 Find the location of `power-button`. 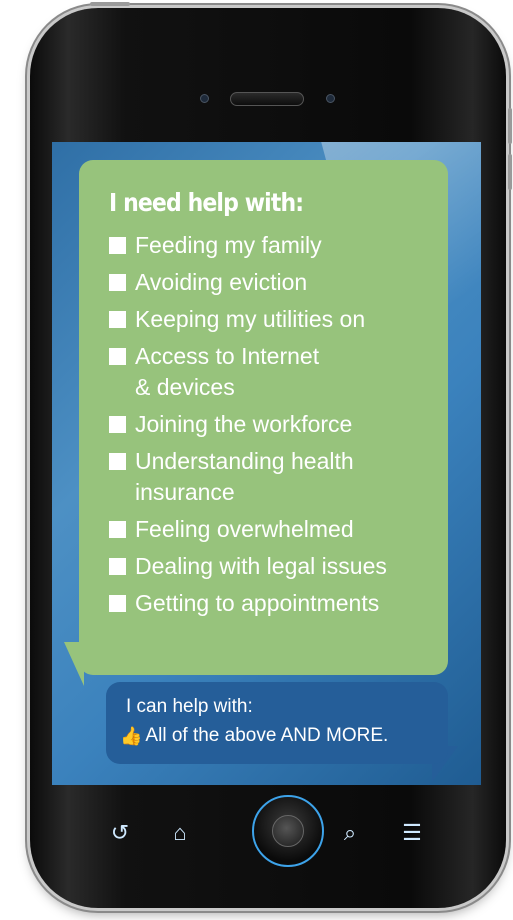

power-button is located at coordinates (110, 4).